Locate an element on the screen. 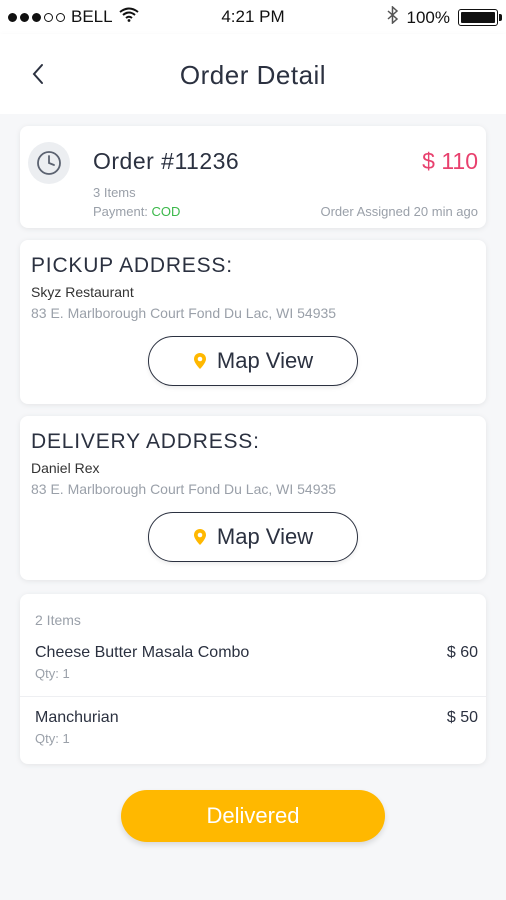 Image resolution: width=506 pixels, height=900 pixels. order-number: Order #11236 is located at coordinates (166, 161).